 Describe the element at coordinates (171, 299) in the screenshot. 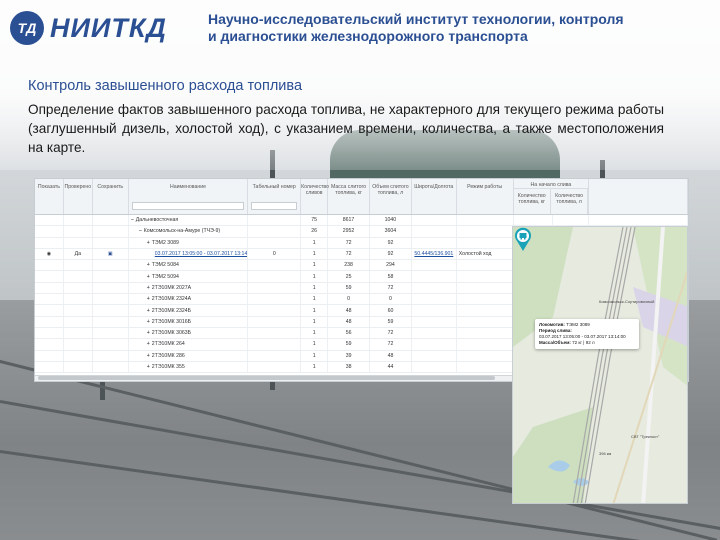

I see `tree-node-label: 2ТЭ10МК 2324А` at that location.